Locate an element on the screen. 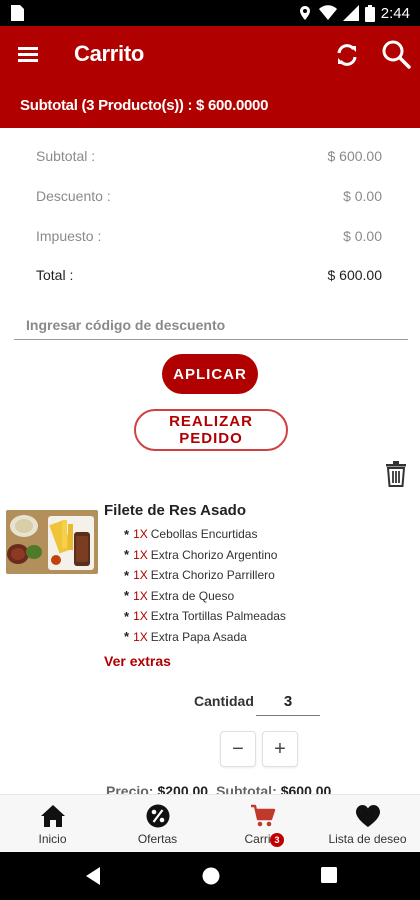  location-icon is located at coordinates (304, 13).